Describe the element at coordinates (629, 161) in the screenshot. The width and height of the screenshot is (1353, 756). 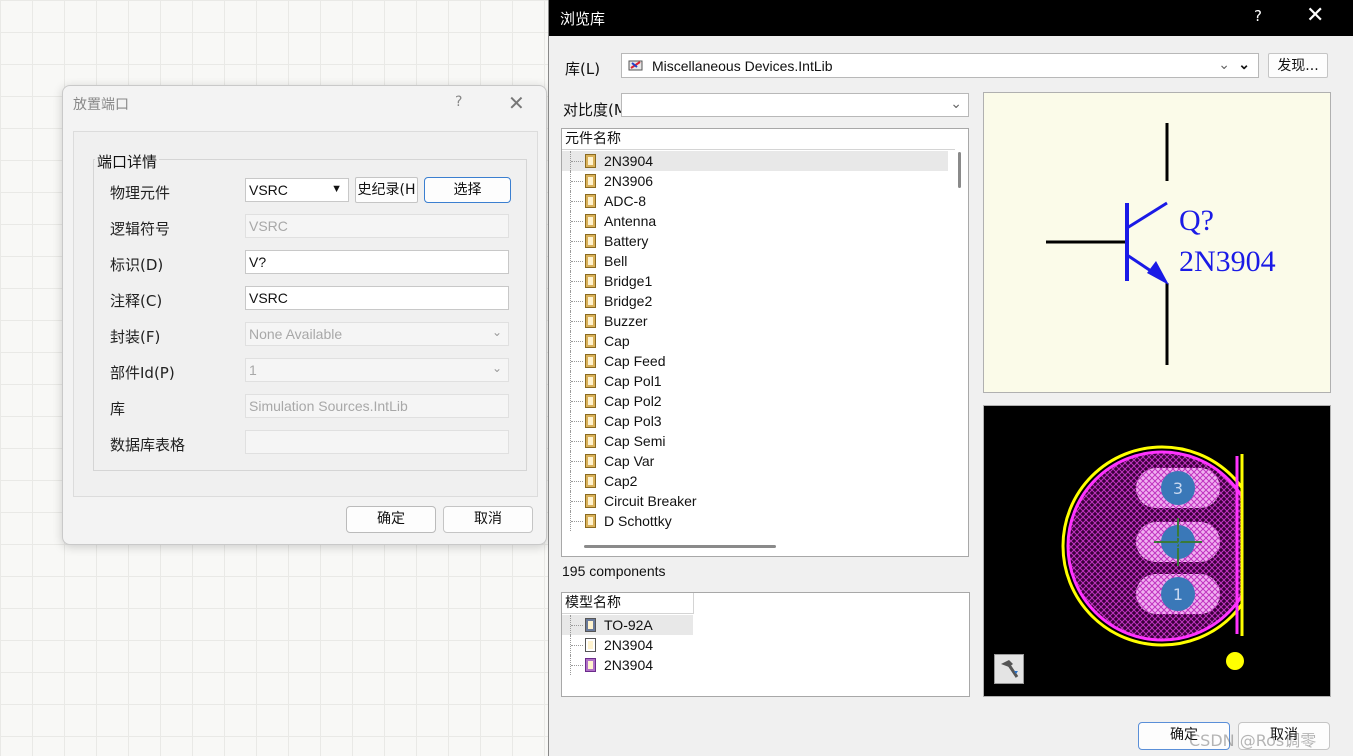
I see `component-name: 2N3904` at that location.